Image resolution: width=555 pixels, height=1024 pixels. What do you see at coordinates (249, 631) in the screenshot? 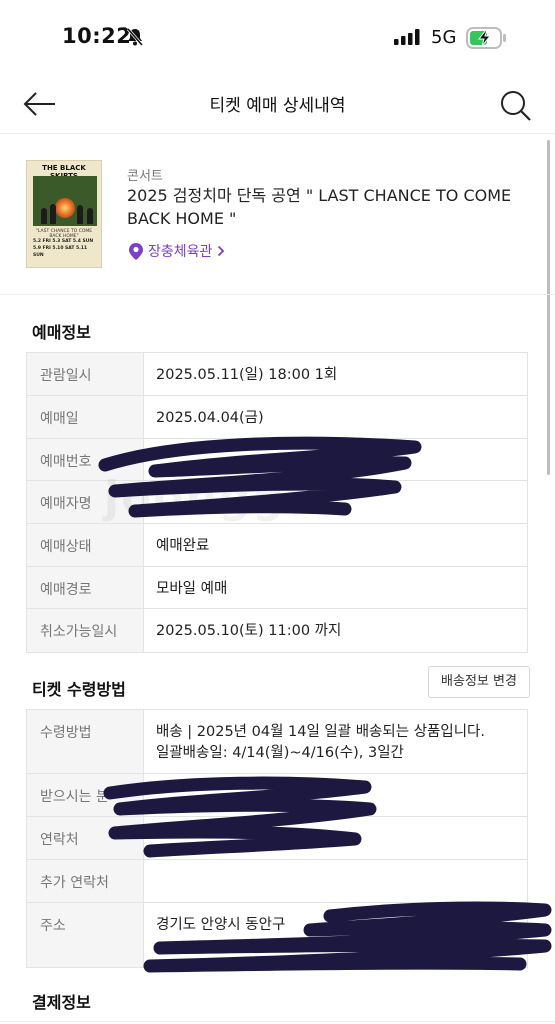
I see `row-value: 2025.05.10(토) 11:00 까지` at bounding box center [249, 631].